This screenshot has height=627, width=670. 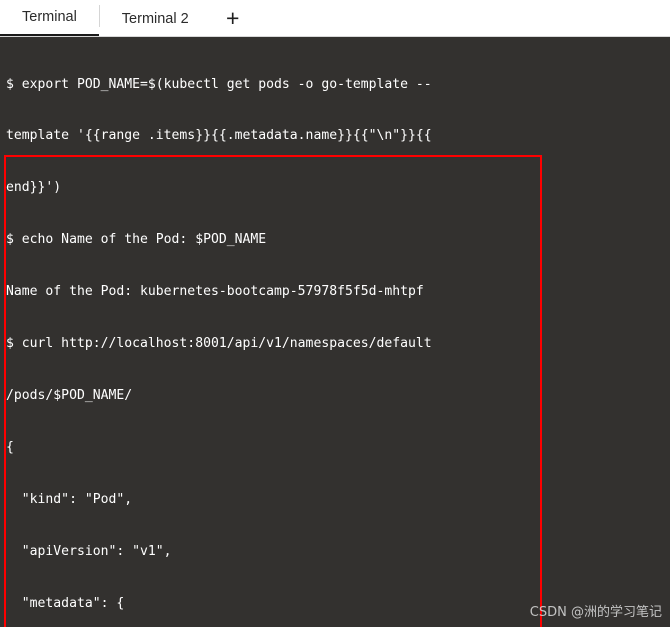 What do you see at coordinates (595, 612) in the screenshot?
I see `watermark-text: CSDN @洲的学习笔记` at bounding box center [595, 612].